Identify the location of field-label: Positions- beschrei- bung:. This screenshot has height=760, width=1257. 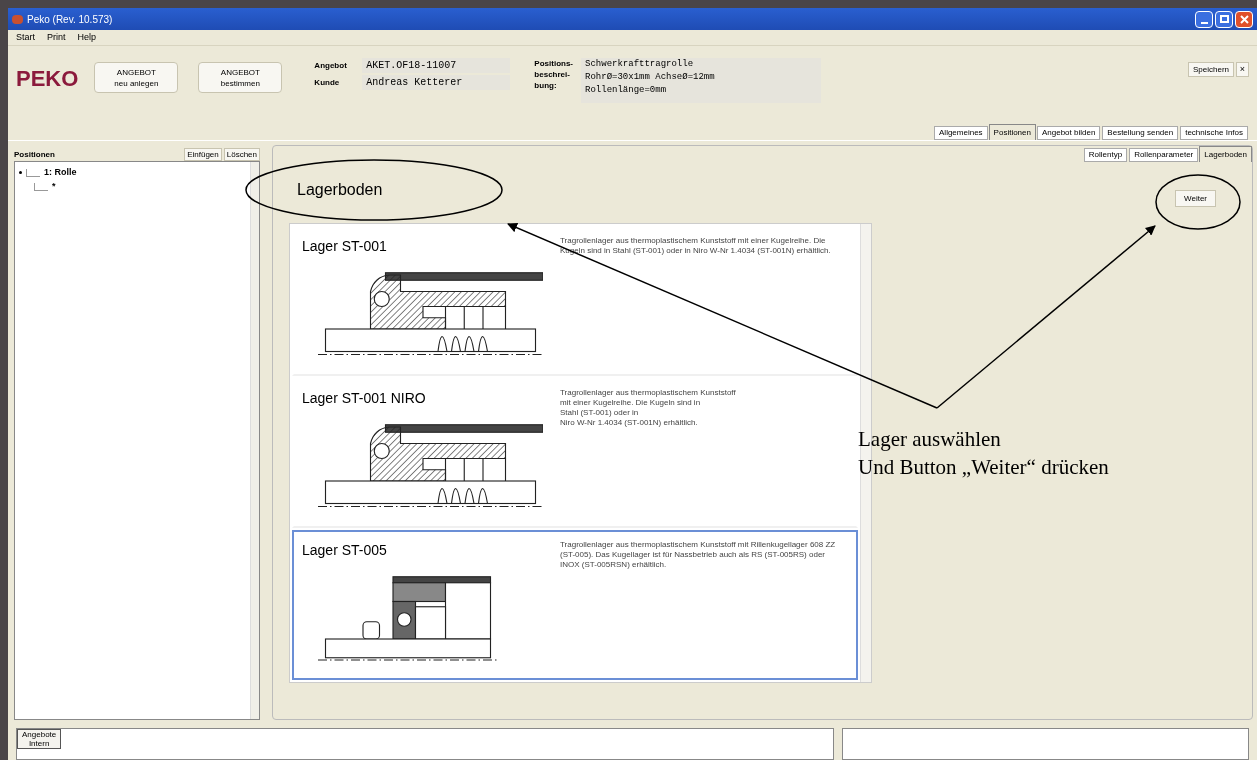
(554, 75).